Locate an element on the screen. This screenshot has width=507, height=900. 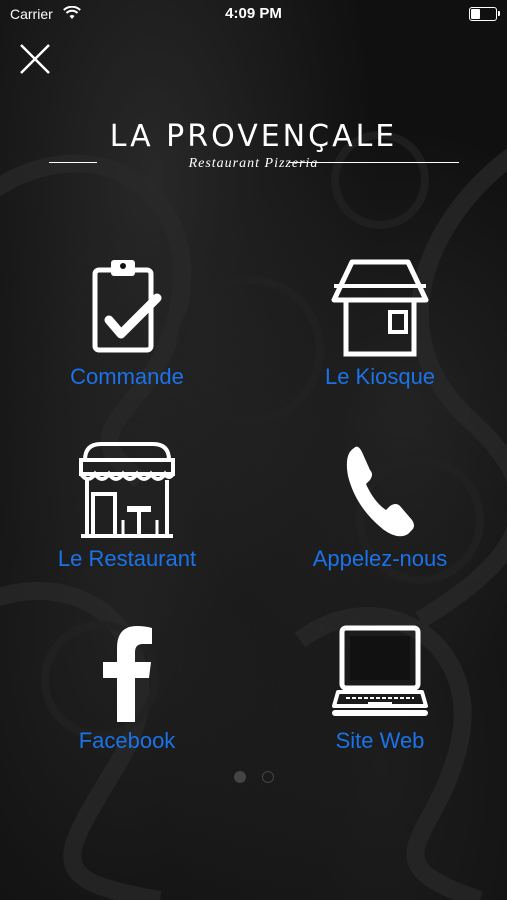
menu-label: Commande is located at coordinates (127, 376).